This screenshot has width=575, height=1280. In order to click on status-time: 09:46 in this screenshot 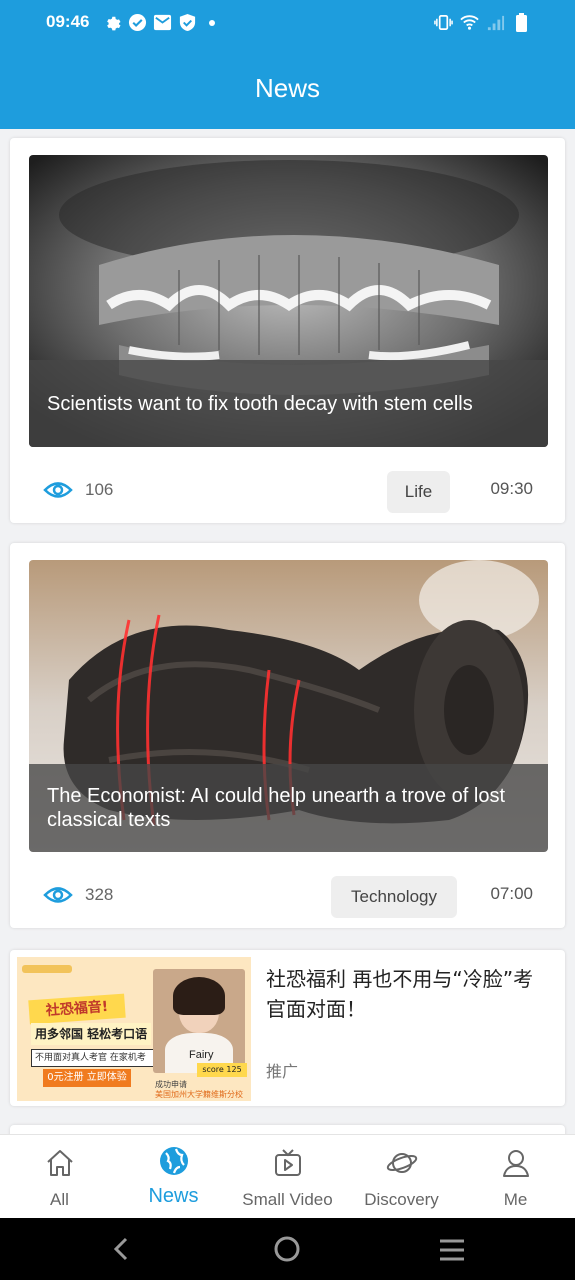, I will do `click(68, 21)`.